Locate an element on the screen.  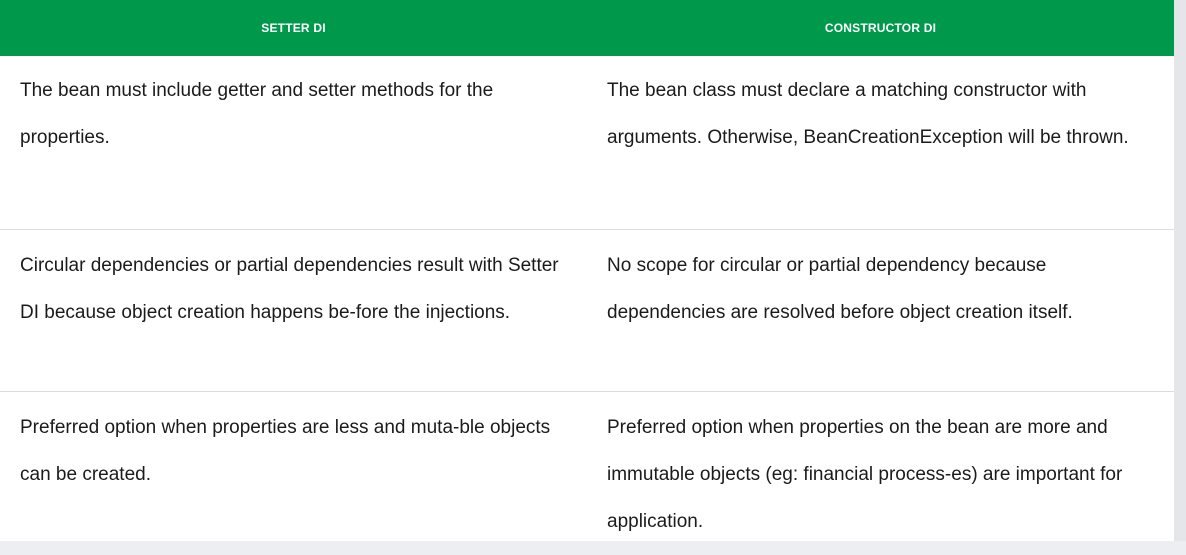
table-header: SETTER DI CONSTRUCTOR DI is located at coordinates (587, 28).